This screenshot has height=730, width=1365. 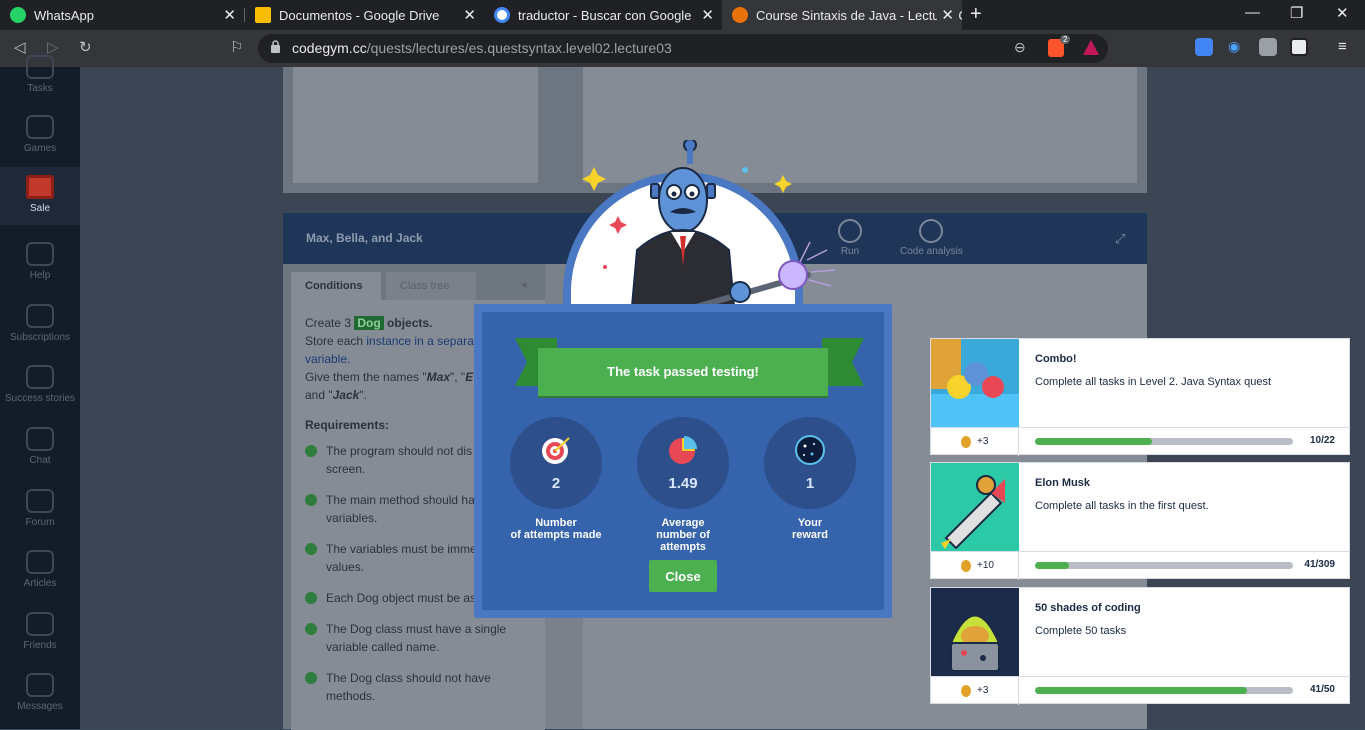 What do you see at coordinates (1319, 564) in the screenshot?
I see `progress-count: 41/309` at bounding box center [1319, 564].